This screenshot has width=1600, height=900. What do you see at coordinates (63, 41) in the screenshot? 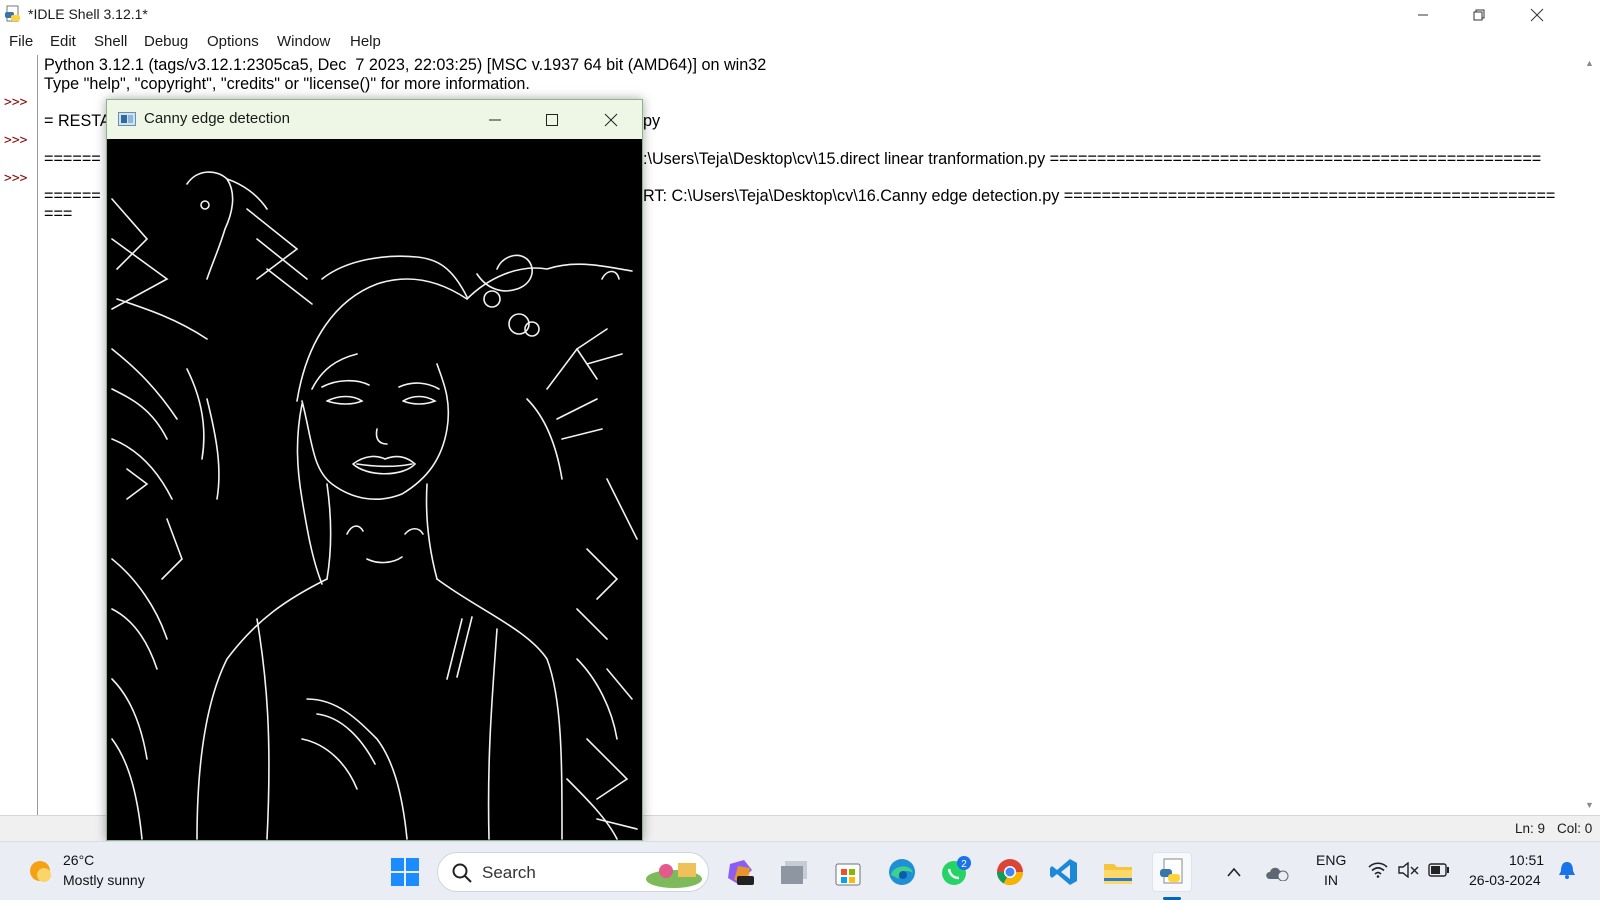
I see `menu-edit: Edit` at bounding box center [63, 41].